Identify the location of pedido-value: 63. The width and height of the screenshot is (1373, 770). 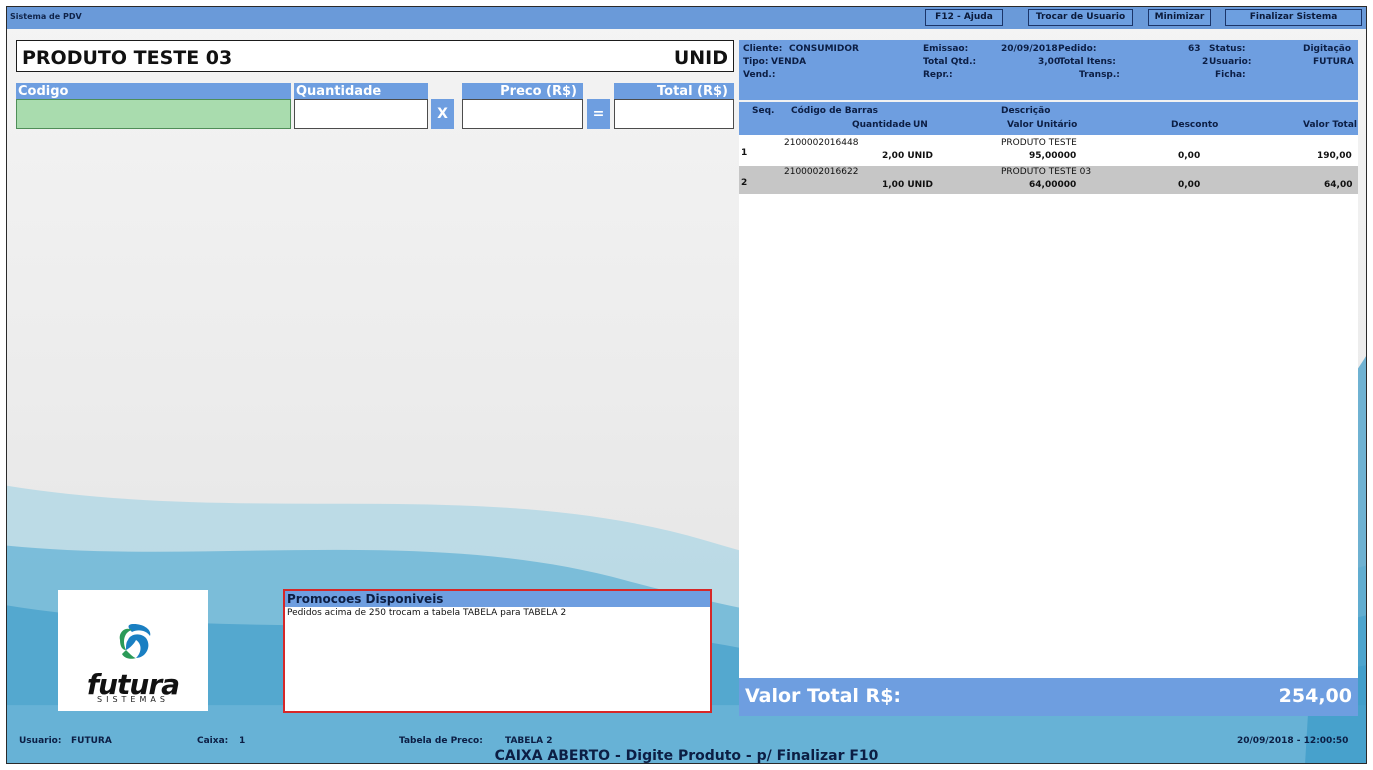
(1194, 49).